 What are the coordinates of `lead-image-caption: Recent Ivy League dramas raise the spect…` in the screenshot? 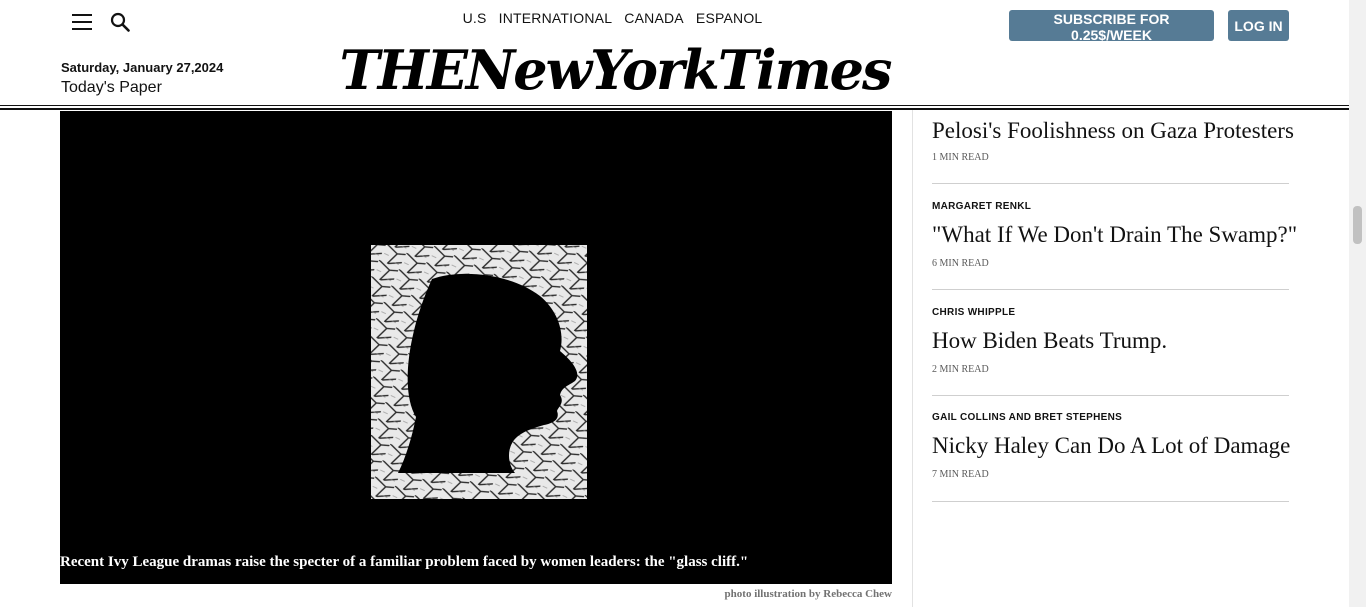 It's located at (404, 562).